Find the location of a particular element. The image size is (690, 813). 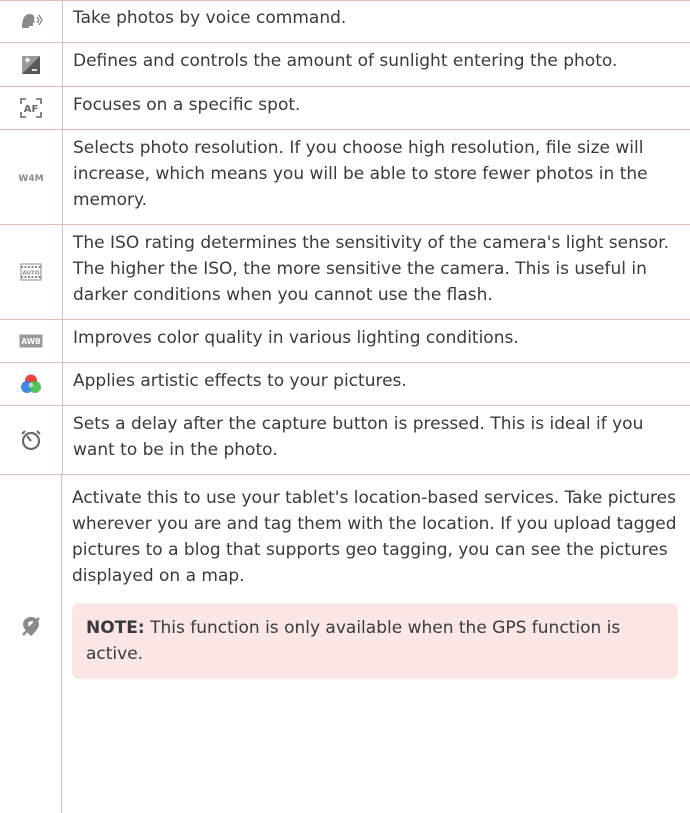

icon-cell: AF is located at coordinates (31, 108).